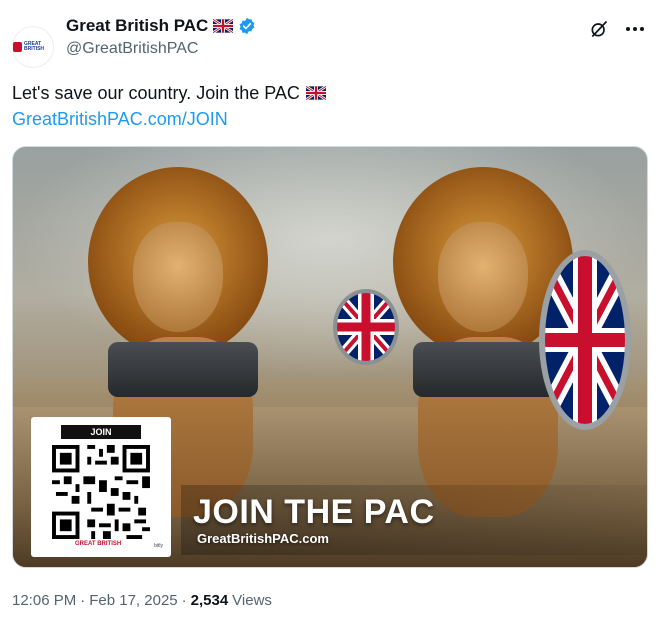 This screenshot has height=621, width=666. Describe the element at coordinates (44, 600) in the screenshot. I see `tweet-time: 12:06 PM` at that location.